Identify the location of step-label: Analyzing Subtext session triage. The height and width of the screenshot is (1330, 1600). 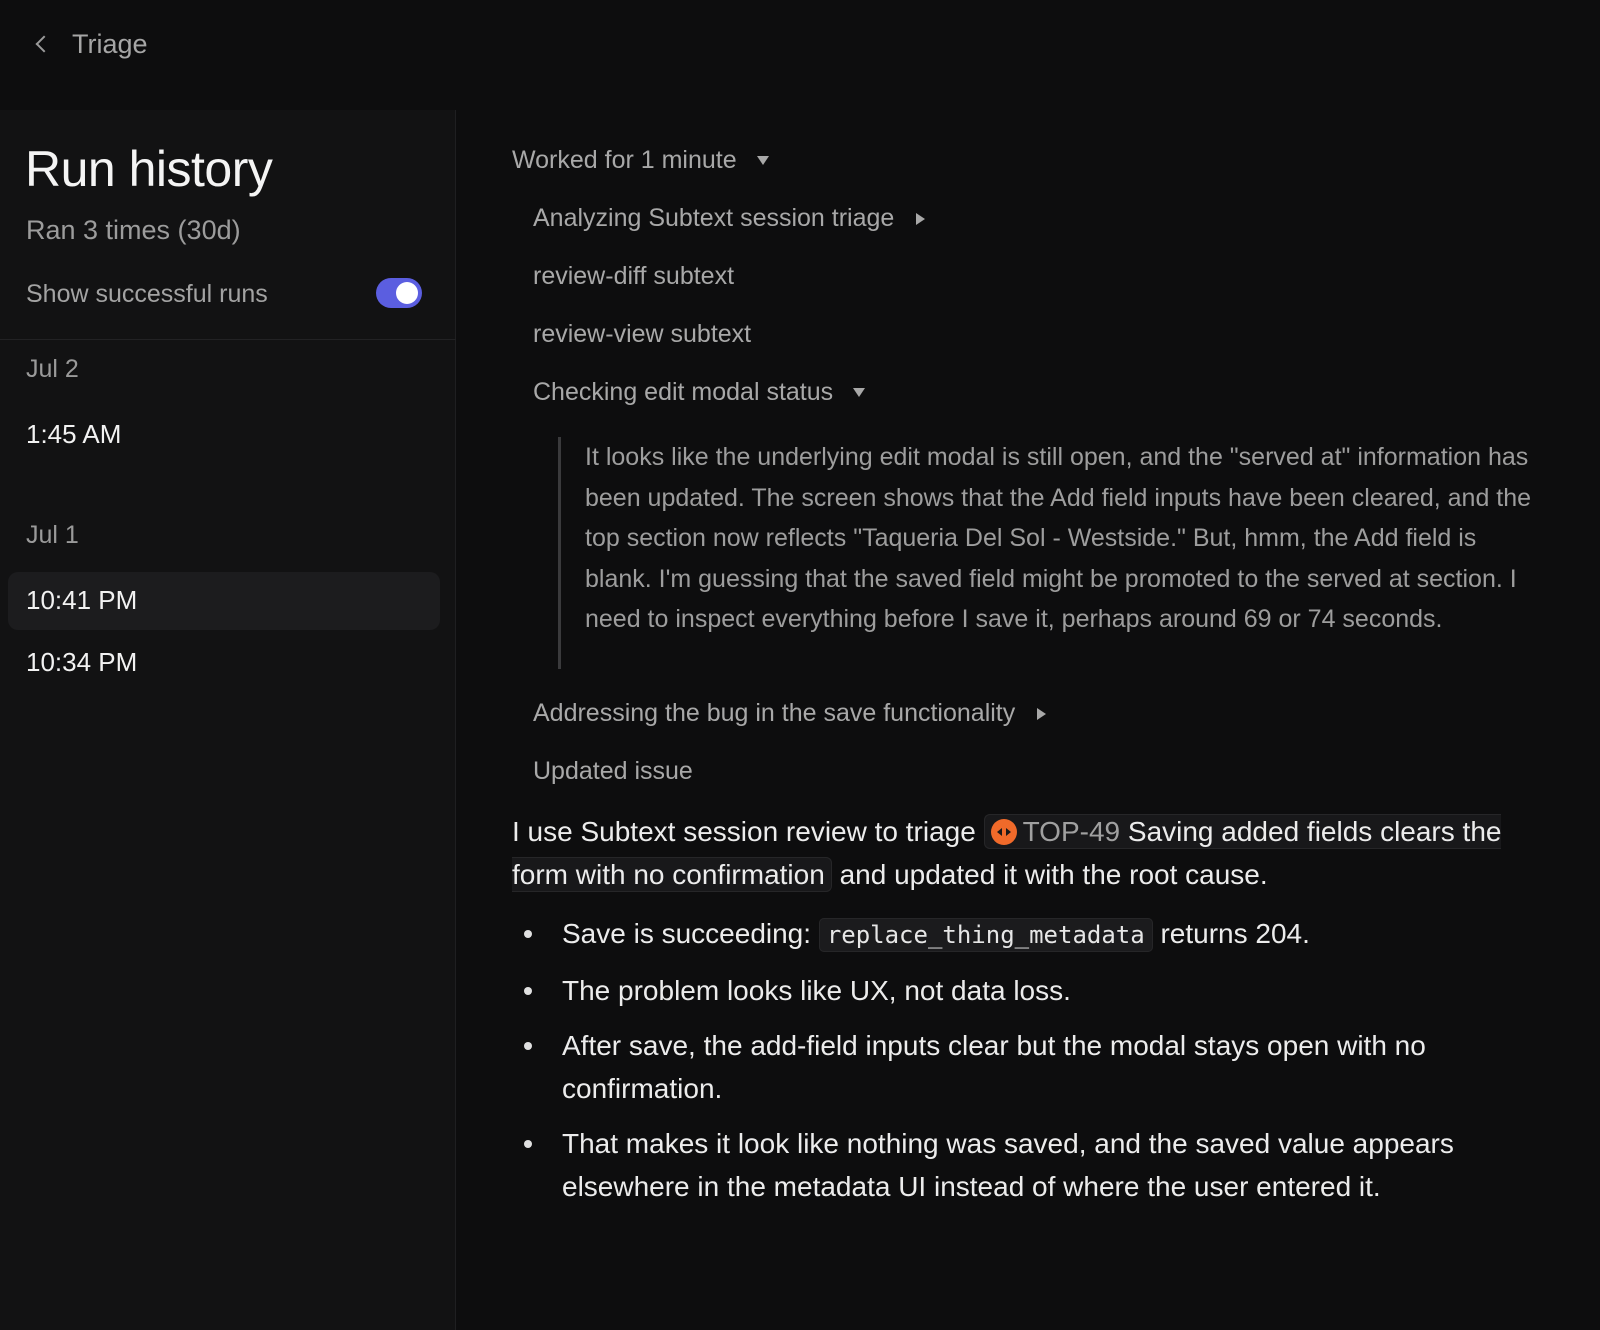
(714, 218).